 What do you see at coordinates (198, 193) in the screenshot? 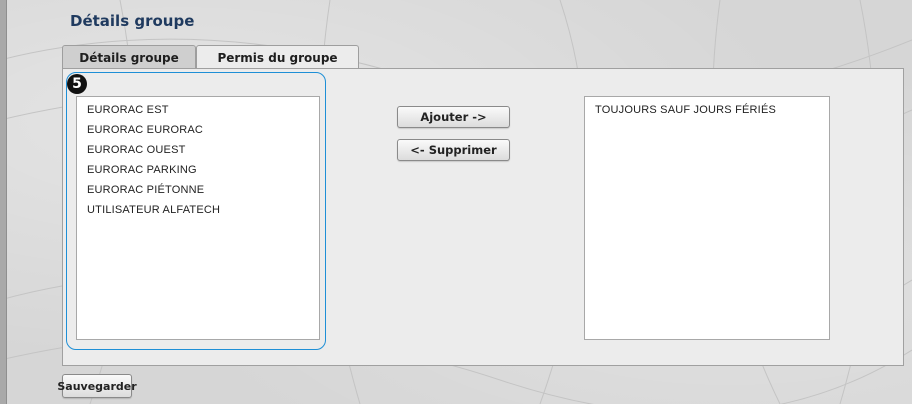
I see `list-item: EURORAC PIÉTONNE` at bounding box center [198, 193].